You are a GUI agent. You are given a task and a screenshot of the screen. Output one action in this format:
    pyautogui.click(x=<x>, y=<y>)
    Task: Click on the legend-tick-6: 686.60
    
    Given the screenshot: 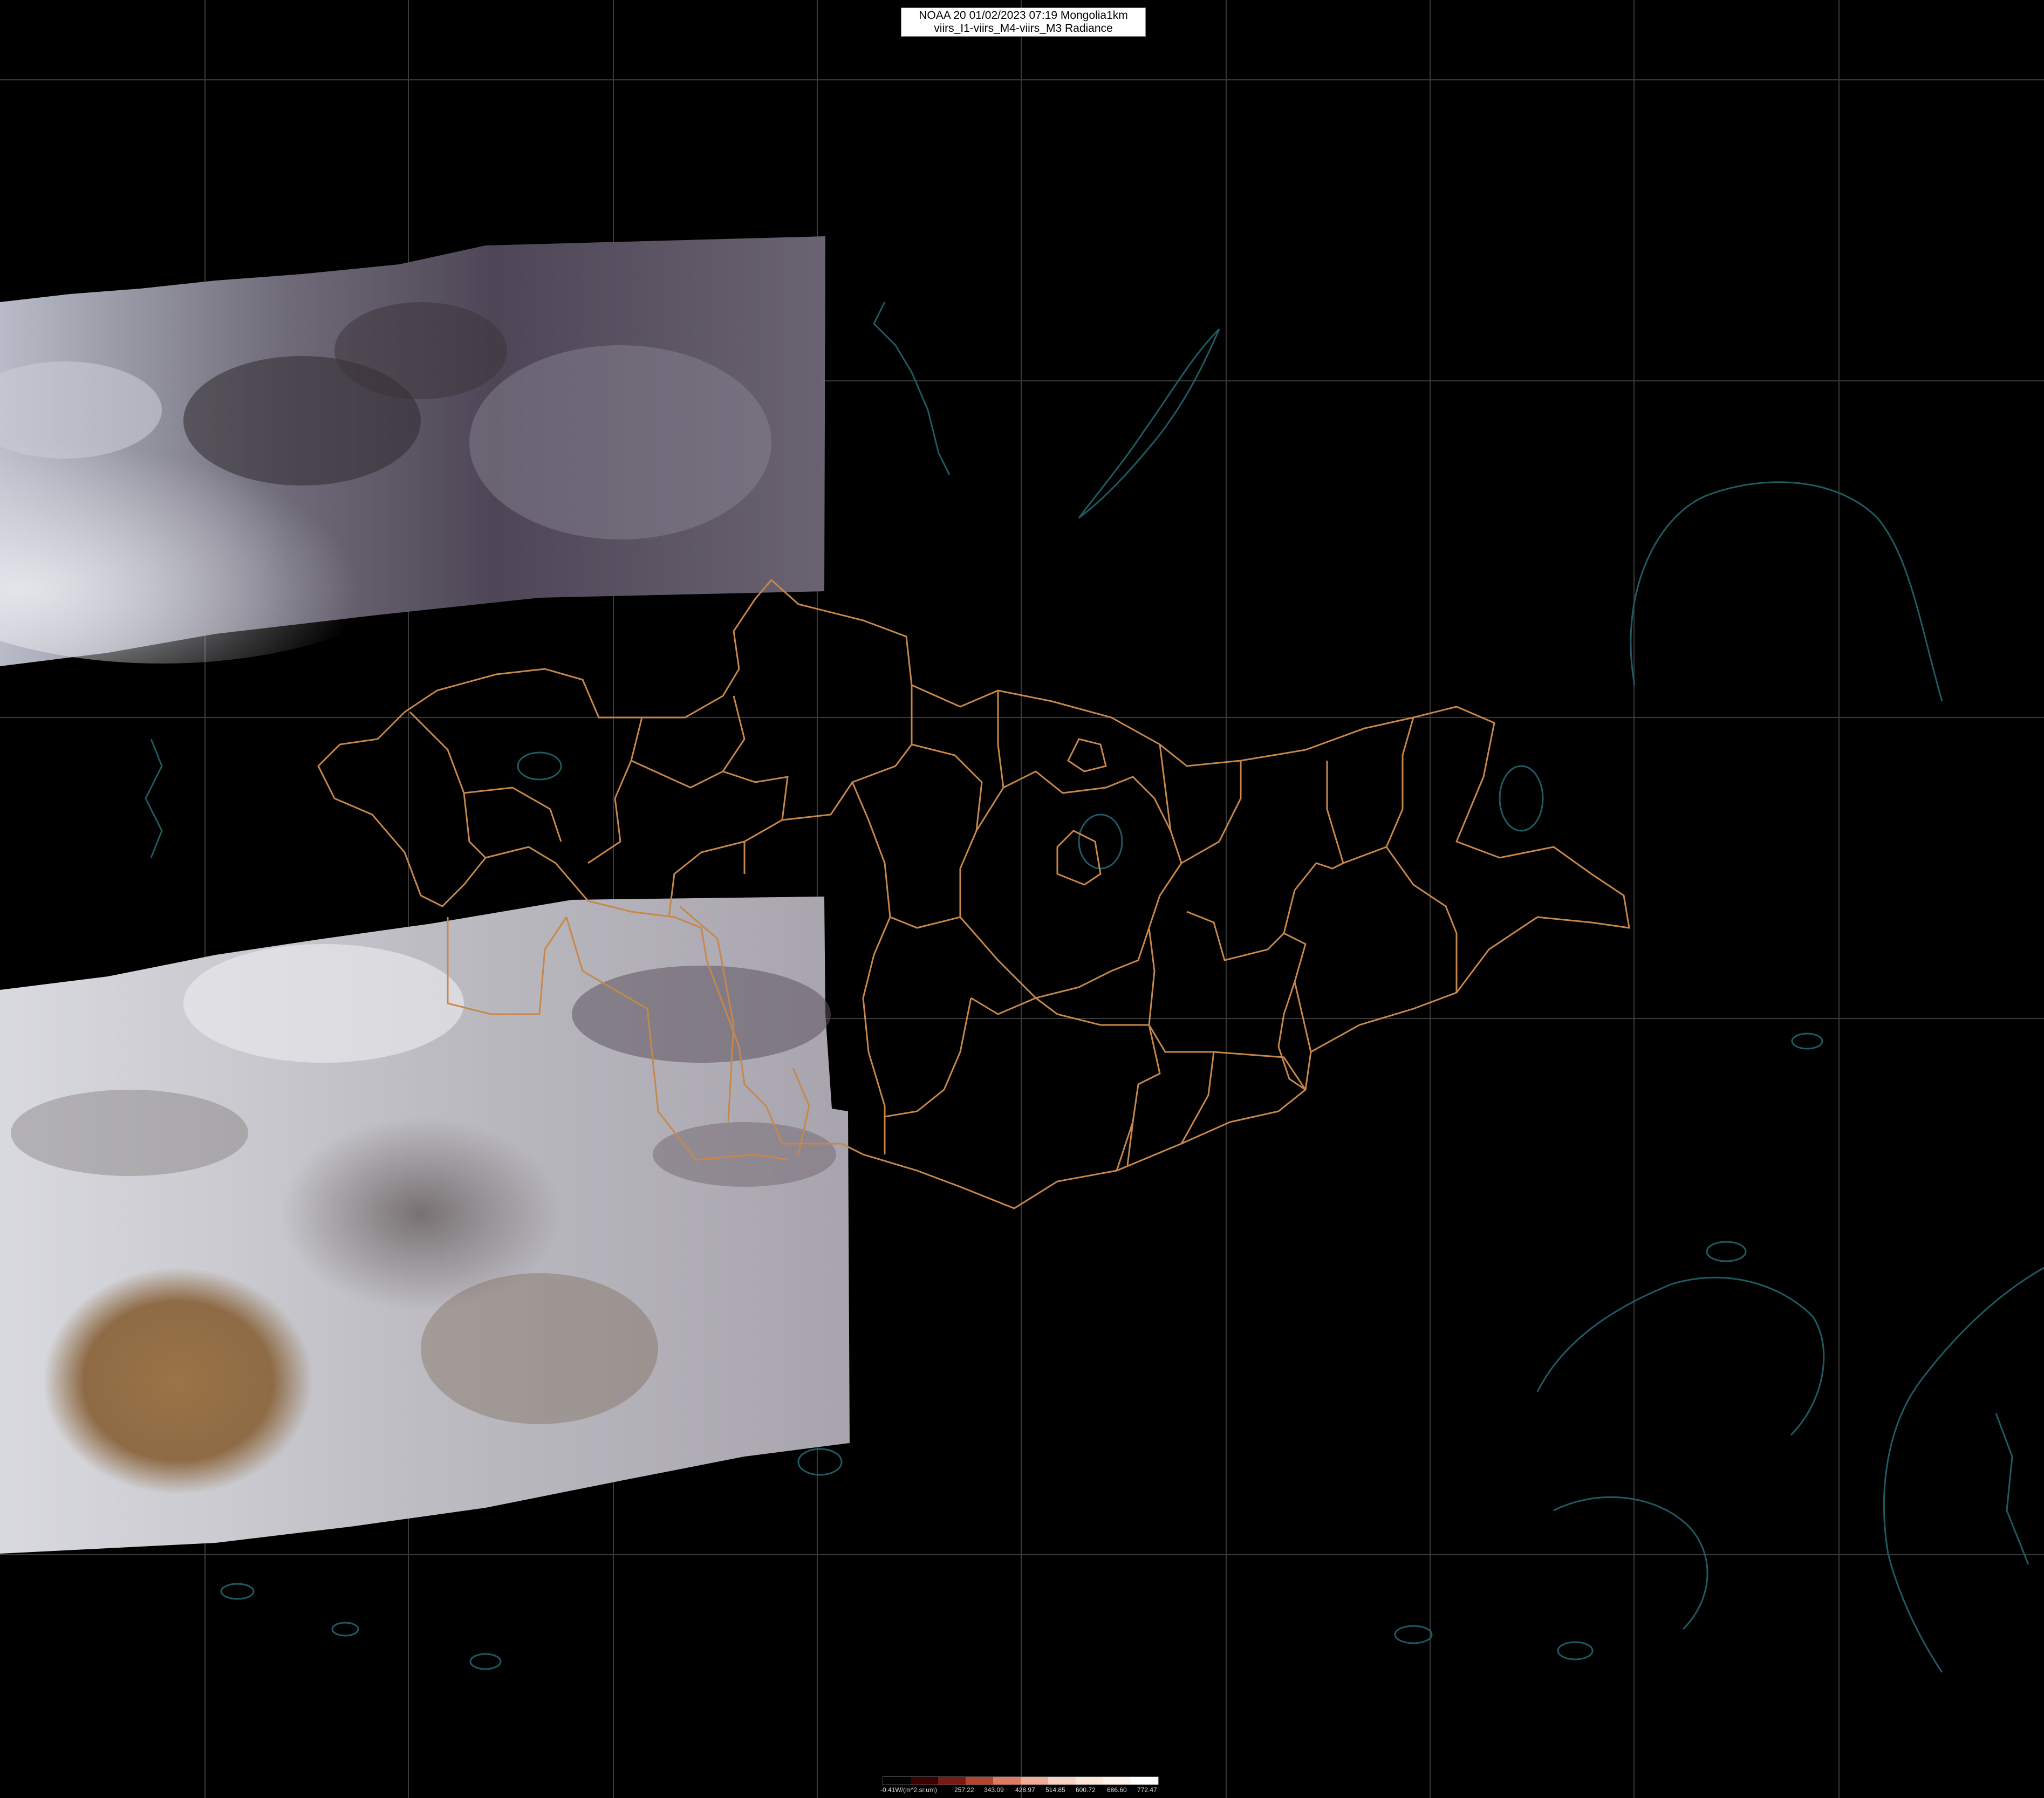 What is the action you would take?
    pyautogui.click(x=1117, y=1790)
    